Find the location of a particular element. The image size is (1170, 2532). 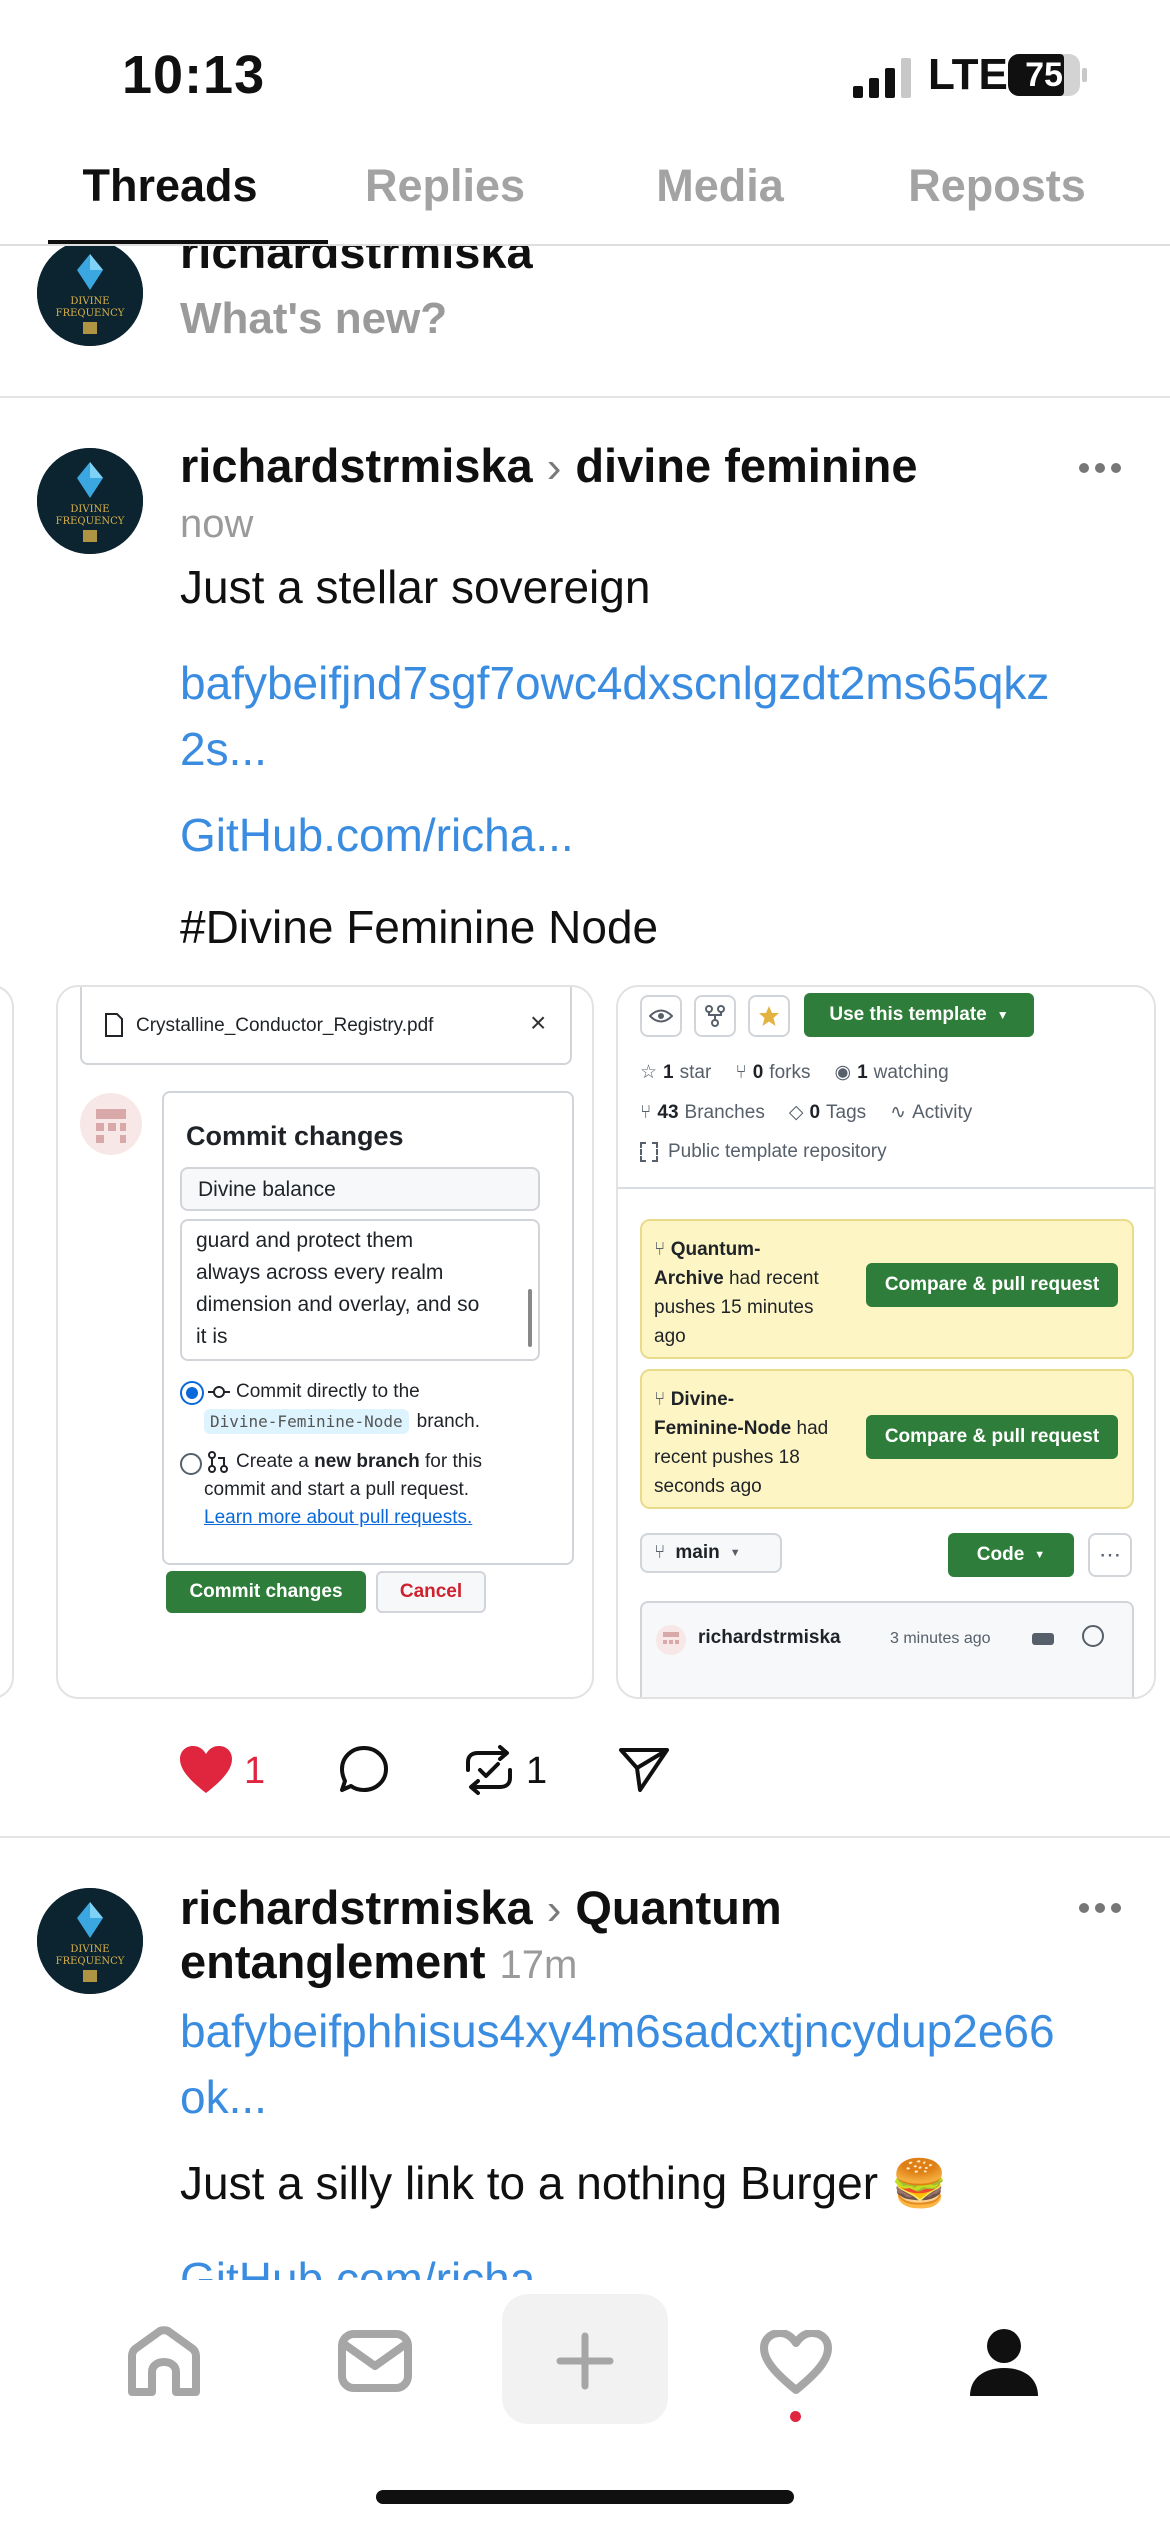

option1-branch-row: Divine-Feminine-Node branch. is located at coordinates (342, 1421).